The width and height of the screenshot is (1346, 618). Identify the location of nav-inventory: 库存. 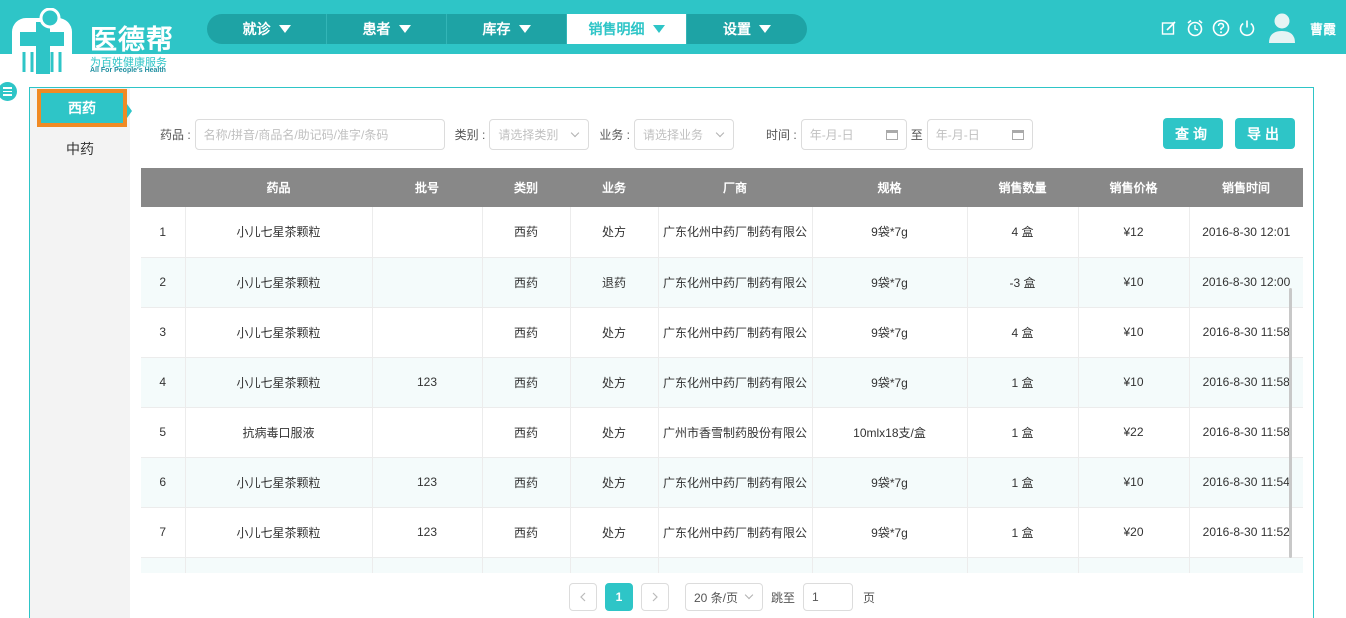
(507, 29).